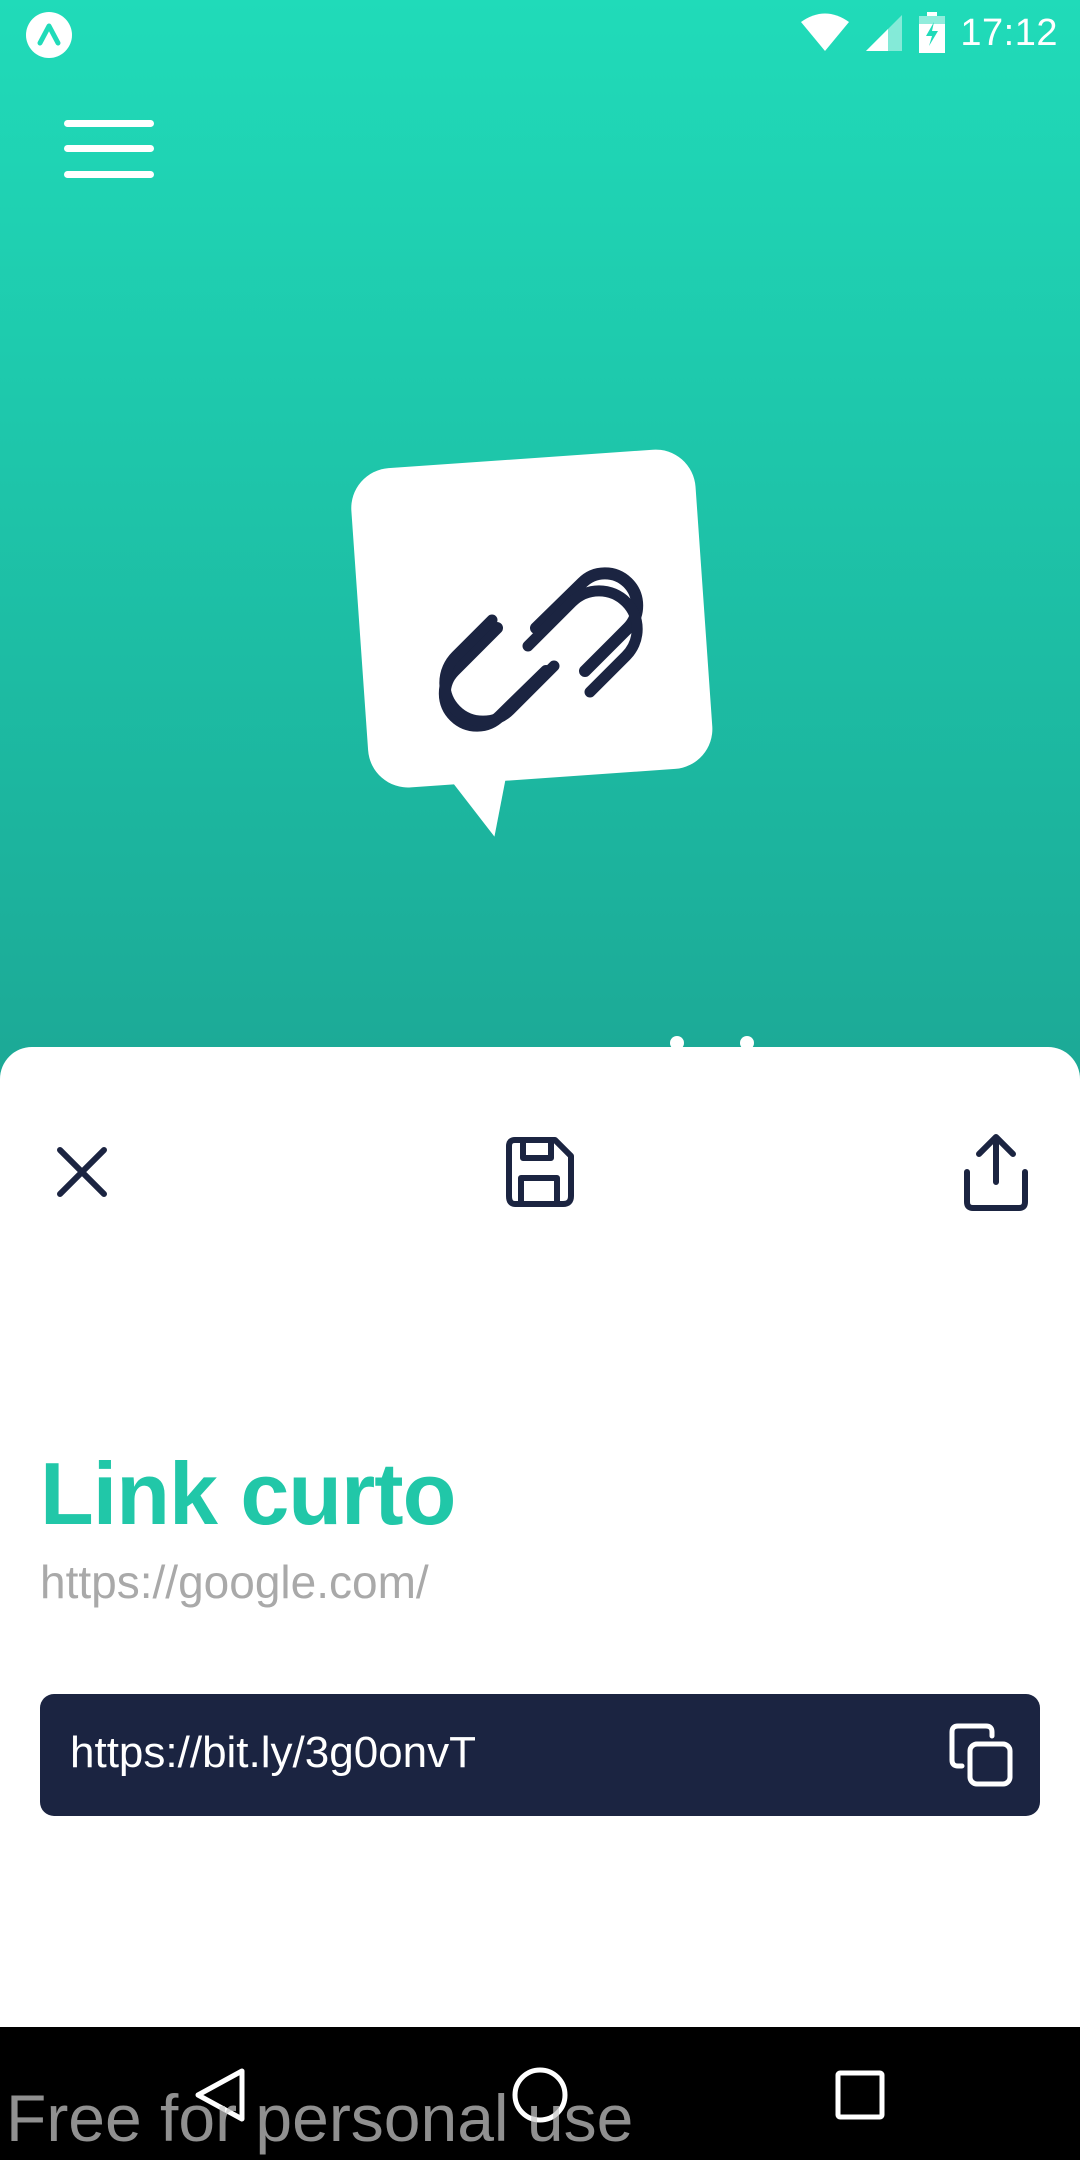 This screenshot has height=2160, width=1080. I want to click on short-link-box: https://bit.ly/3g0onvT, so click(540, 1755).